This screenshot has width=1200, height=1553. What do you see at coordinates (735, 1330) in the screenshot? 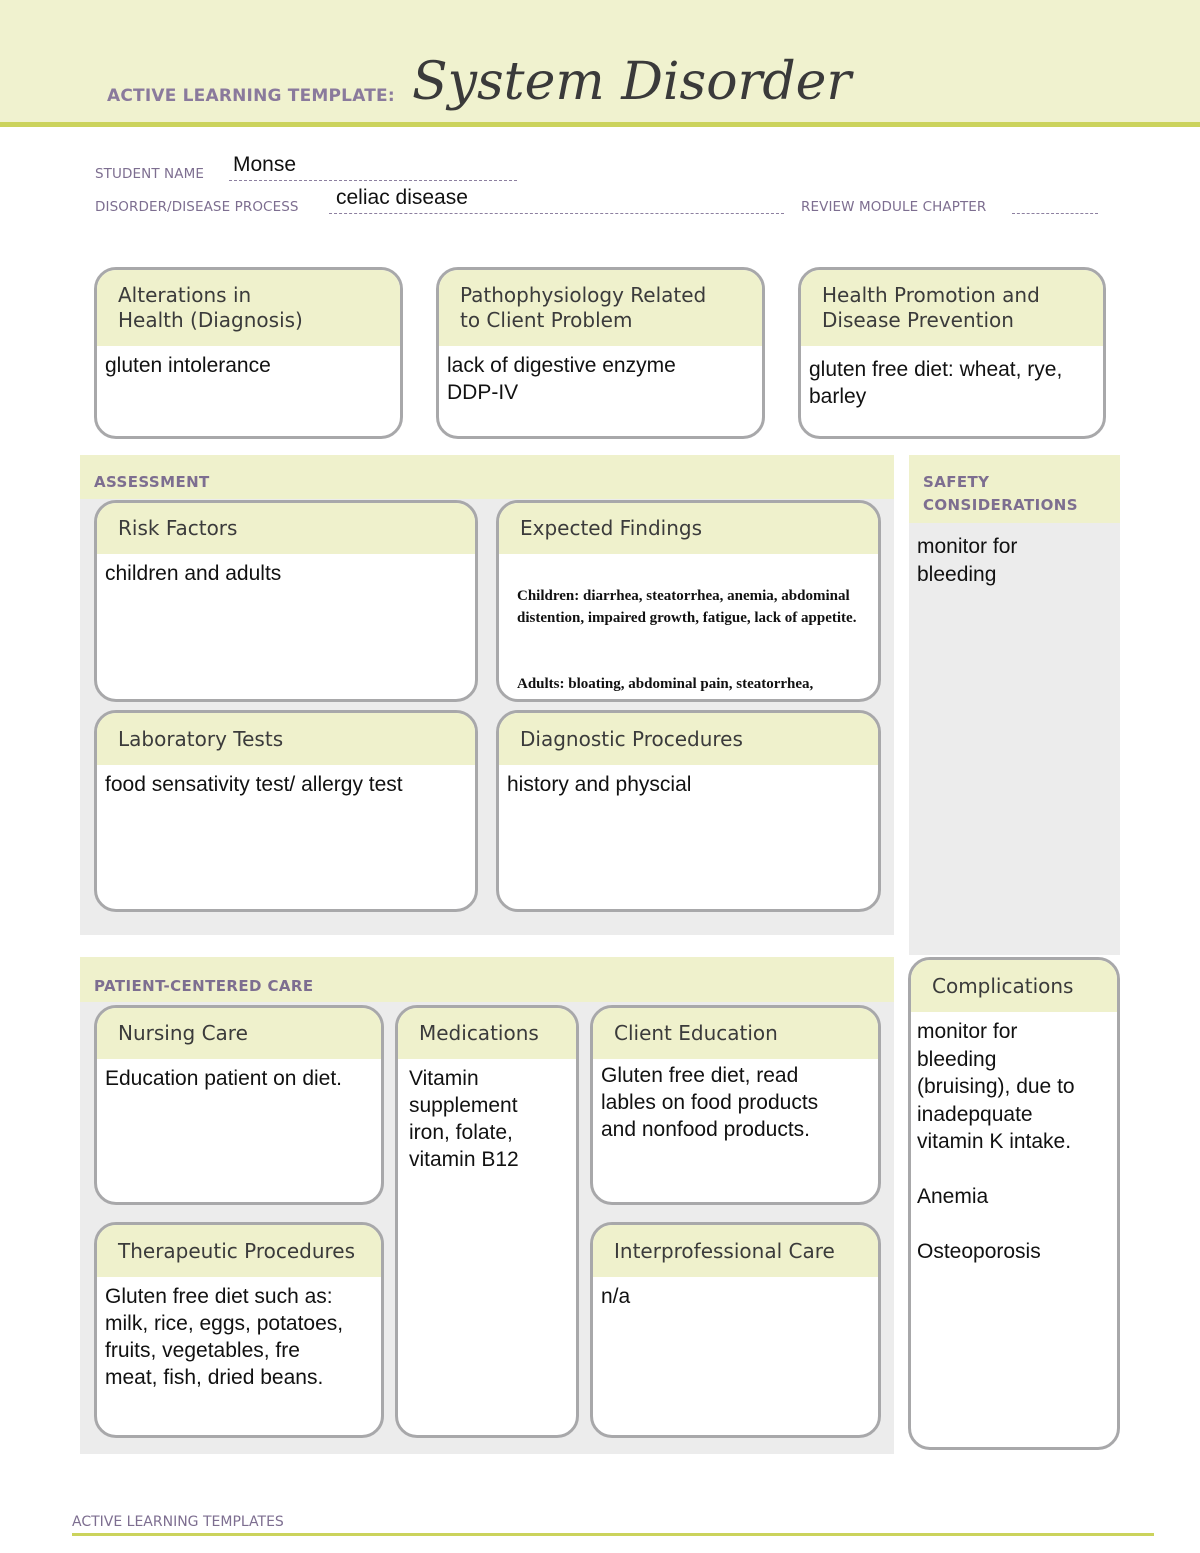
I see `card-interprofessional-care: Interprofessional Care n/a` at bounding box center [735, 1330].